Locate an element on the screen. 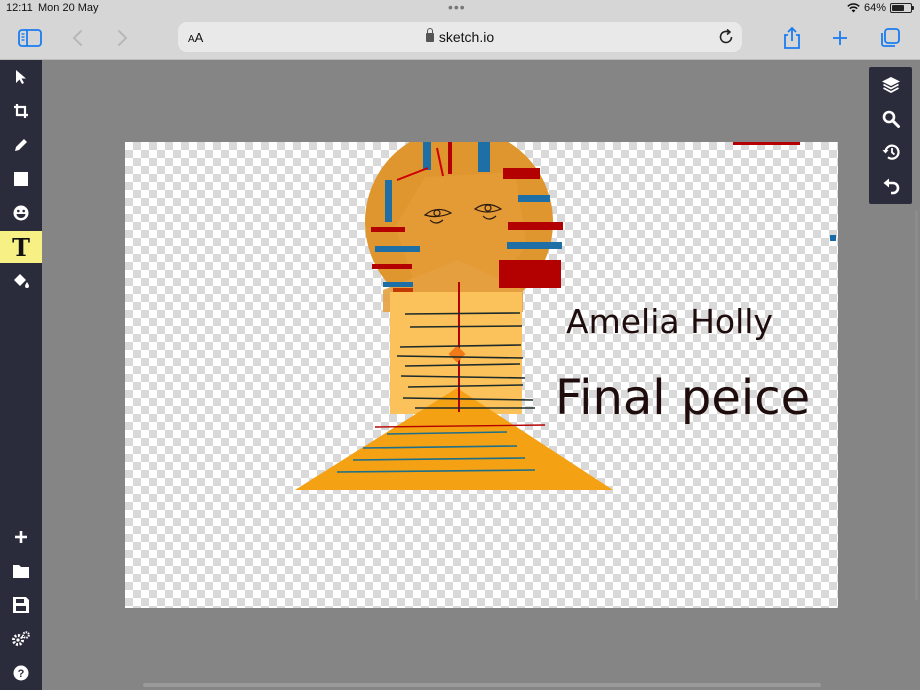  new-tab-button is located at coordinates (840, 38).